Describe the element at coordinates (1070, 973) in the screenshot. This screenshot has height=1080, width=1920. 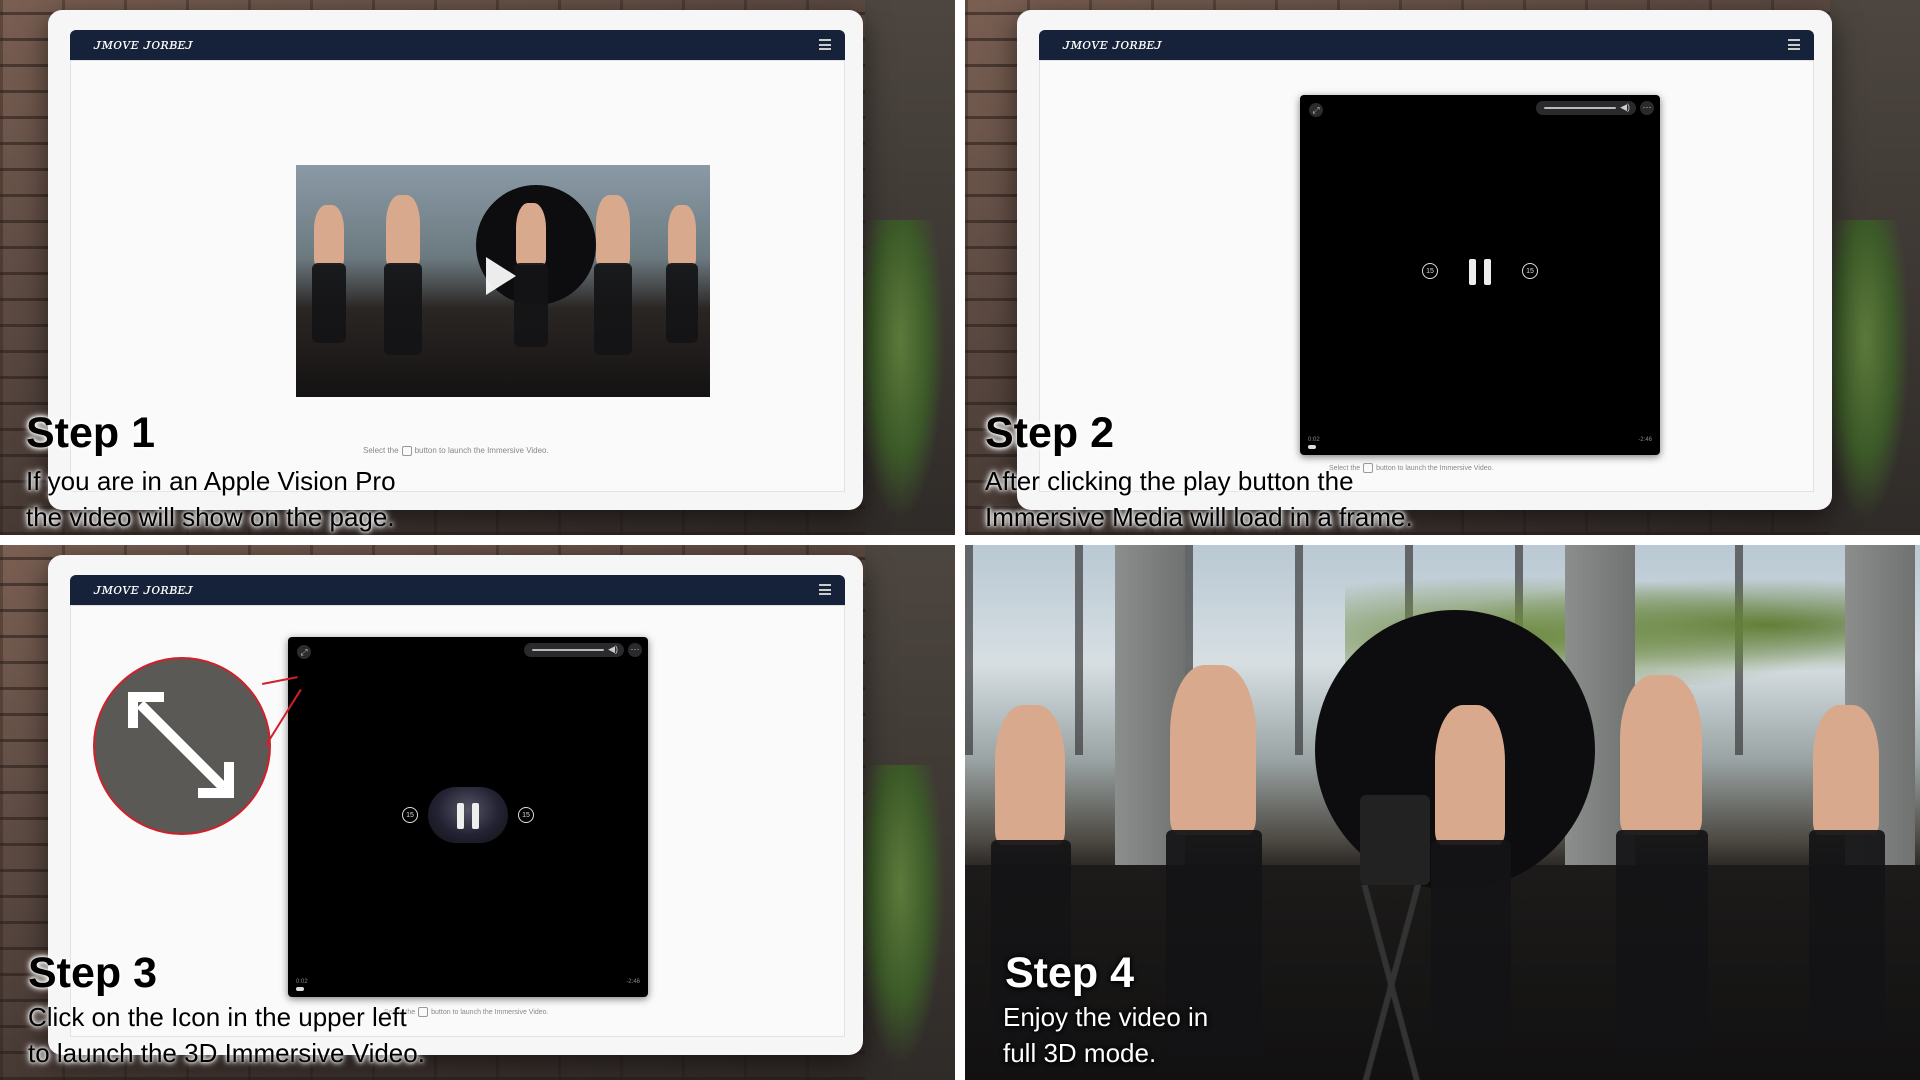
I see `step-title: Step 4` at that location.